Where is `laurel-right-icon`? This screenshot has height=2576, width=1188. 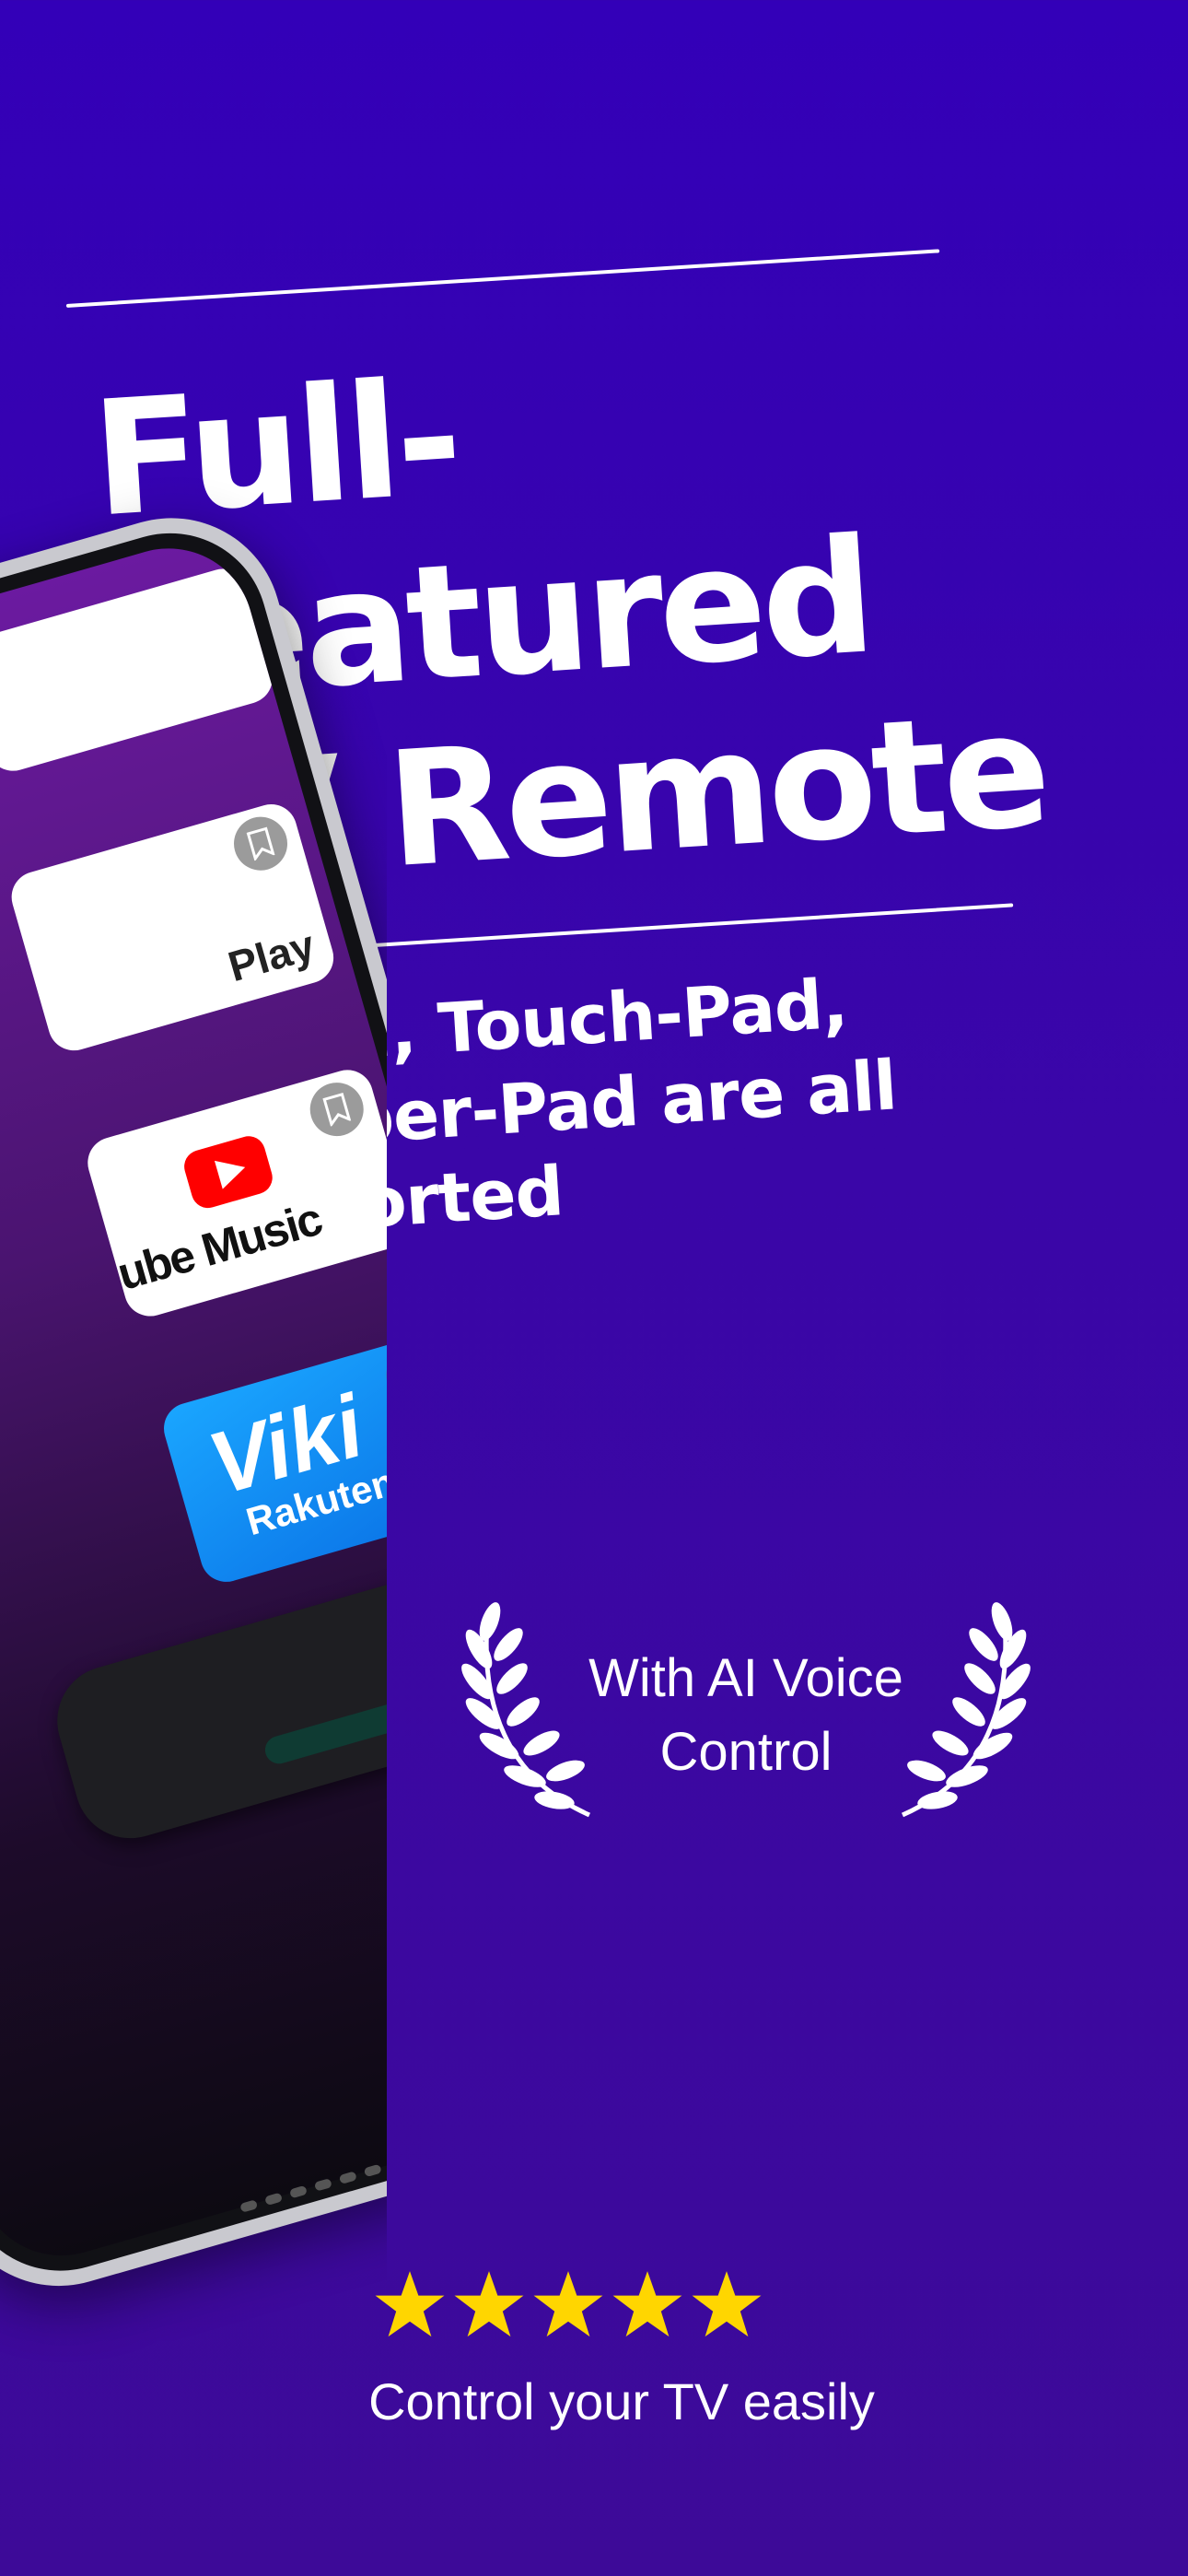
laurel-right-icon is located at coordinates (966, 1710).